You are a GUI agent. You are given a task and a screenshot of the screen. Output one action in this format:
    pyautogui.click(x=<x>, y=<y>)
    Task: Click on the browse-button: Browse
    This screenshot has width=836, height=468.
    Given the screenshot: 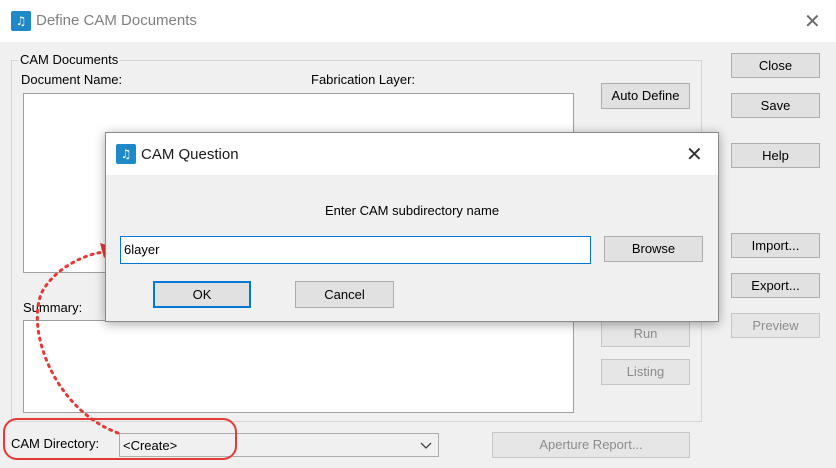 What is the action you would take?
    pyautogui.click(x=653, y=249)
    